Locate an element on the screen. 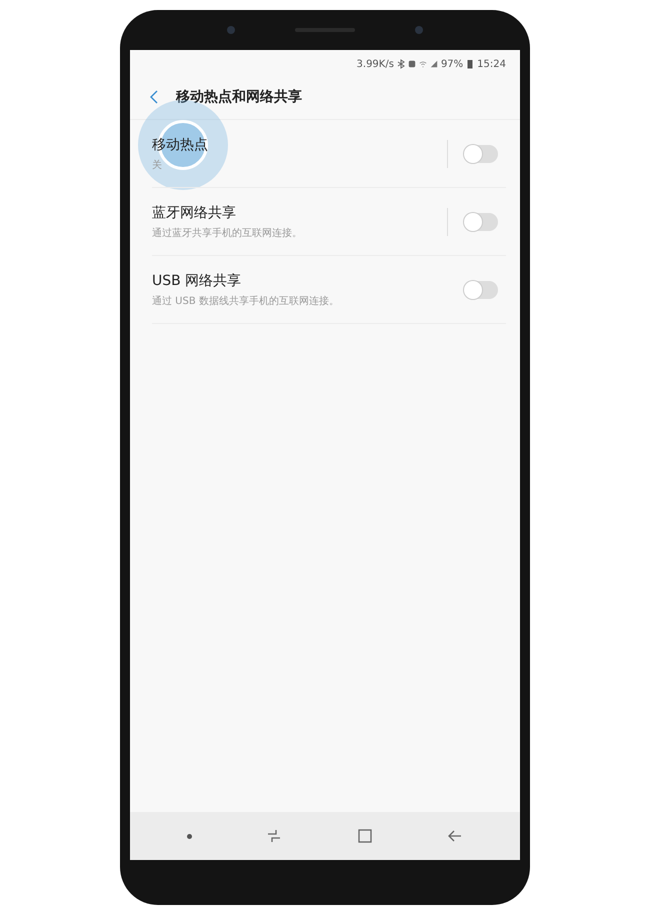 This screenshot has width=650, height=910. row-subtitle: 通过蓝牙共享手机的互联网连接。 is located at coordinates (227, 233).